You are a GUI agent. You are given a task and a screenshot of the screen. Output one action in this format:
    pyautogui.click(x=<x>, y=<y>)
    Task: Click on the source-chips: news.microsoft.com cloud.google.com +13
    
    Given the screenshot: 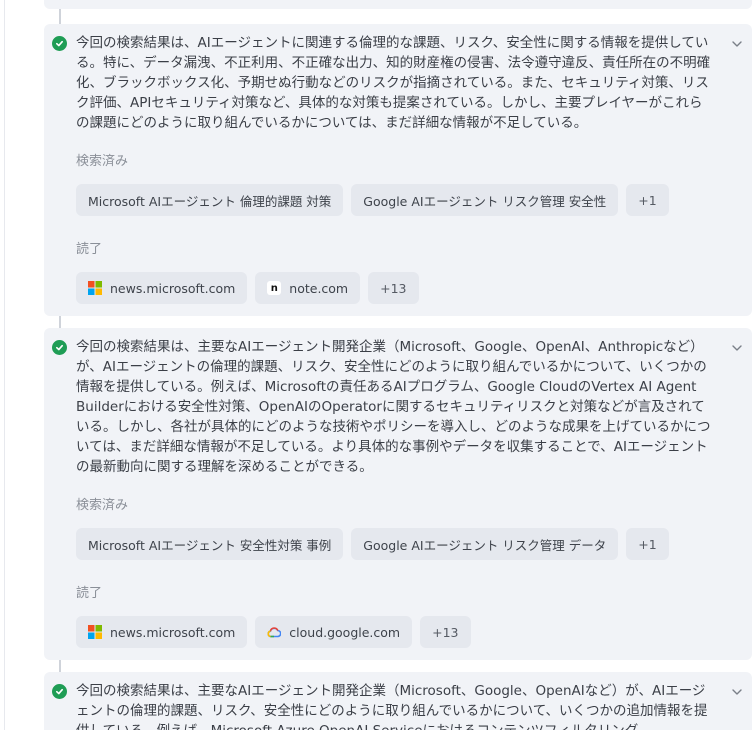 What is the action you would take?
    pyautogui.click(x=273, y=632)
    